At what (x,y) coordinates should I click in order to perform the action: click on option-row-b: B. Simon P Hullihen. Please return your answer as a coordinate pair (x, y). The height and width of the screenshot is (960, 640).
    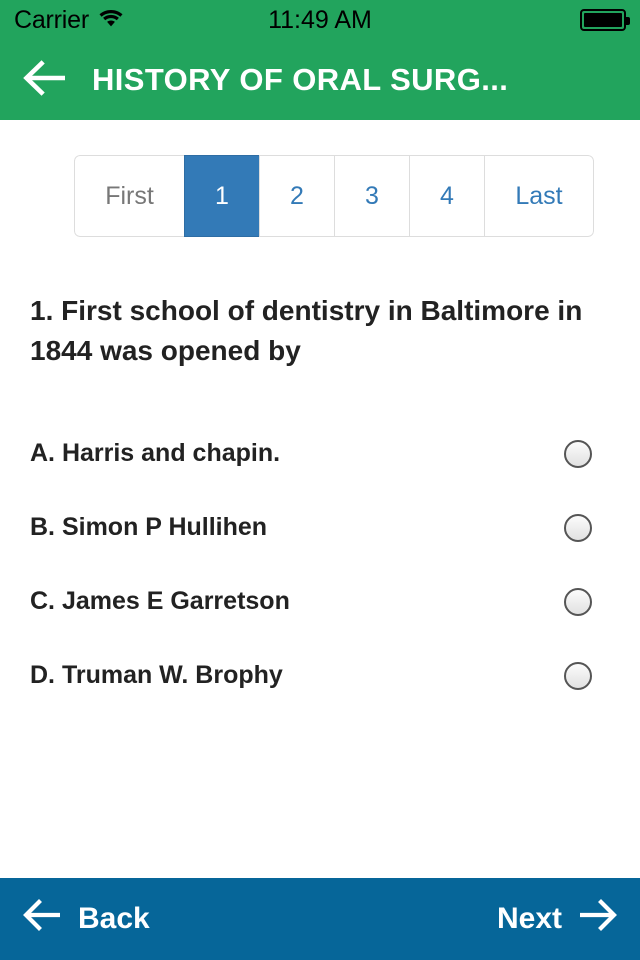
    Looking at the image, I should click on (320, 528).